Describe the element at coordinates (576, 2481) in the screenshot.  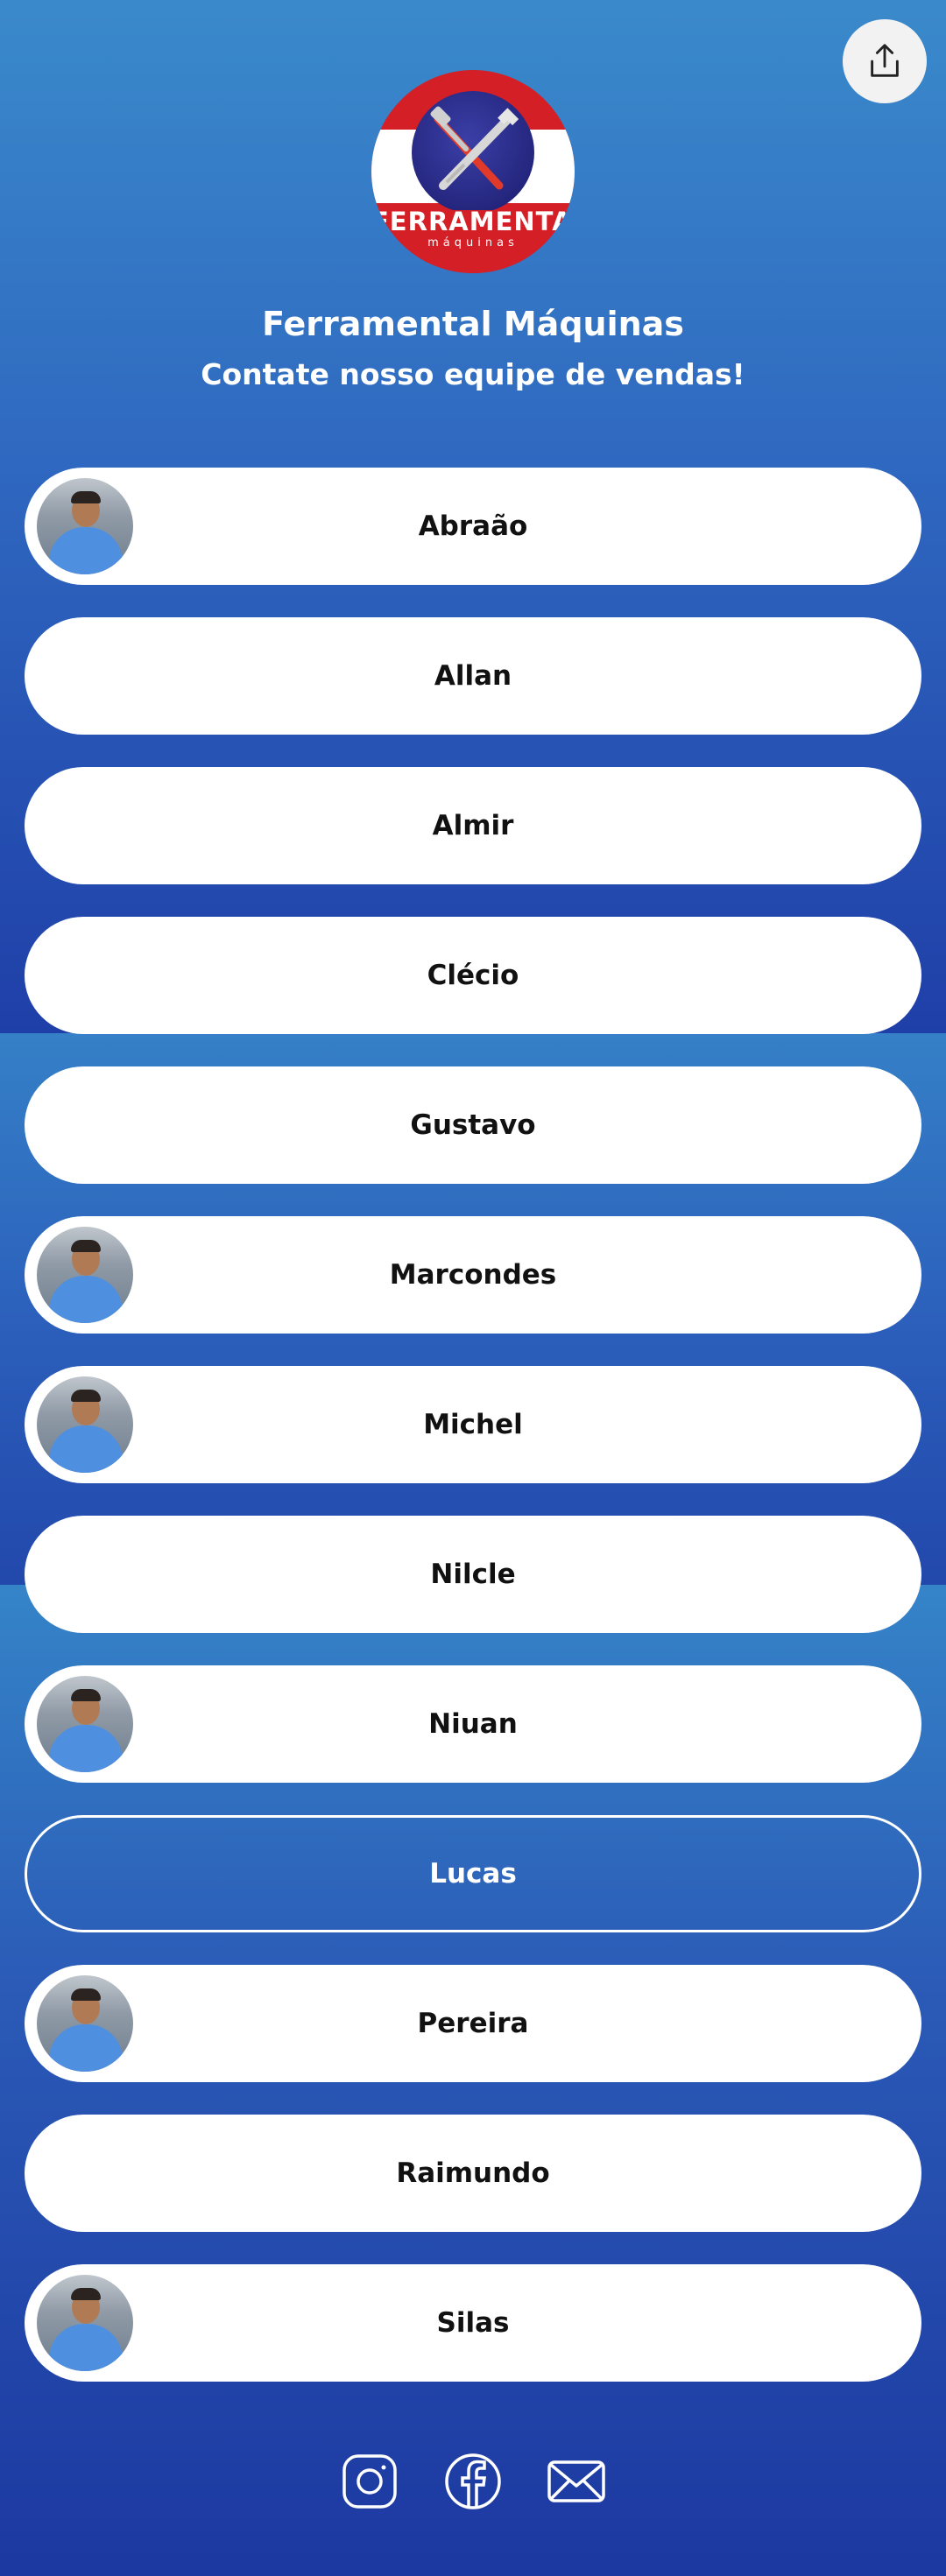
I see `mail-icon` at that location.